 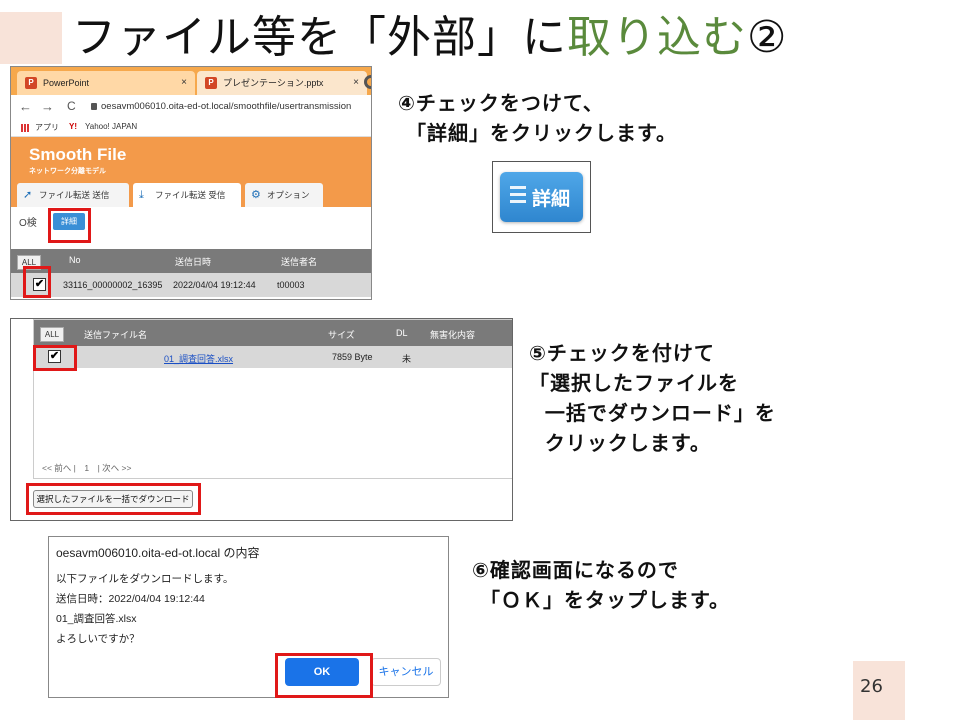 What do you see at coordinates (71, 106) in the screenshot?
I see `reload-icon: C` at bounding box center [71, 106].